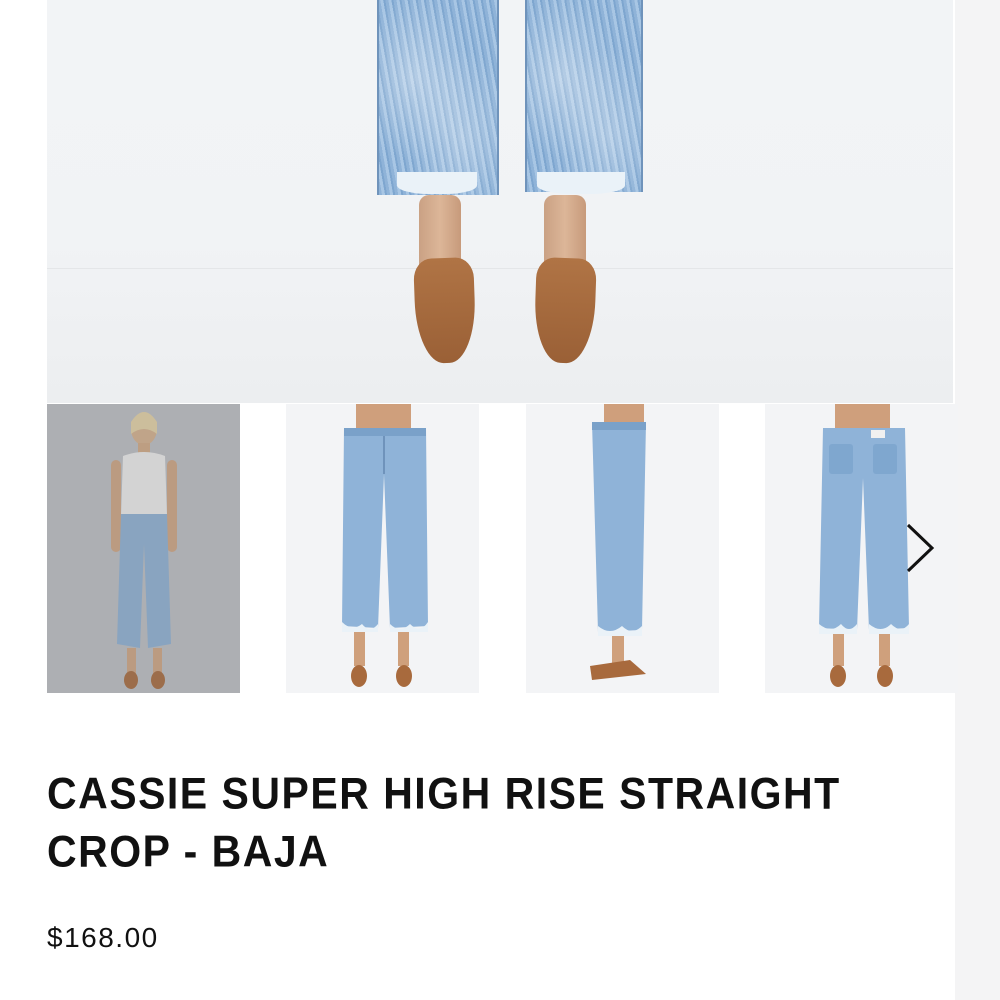 Image resolution: width=1000 pixels, height=1000 pixels. What do you see at coordinates (103, 937) in the screenshot?
I see `product-price: $168.00` at bounding box center [103, 937].